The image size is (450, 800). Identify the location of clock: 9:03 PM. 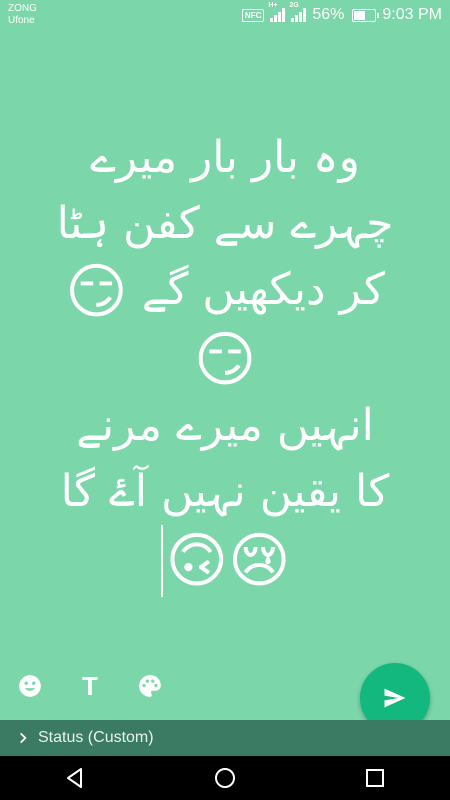
(412, 14).